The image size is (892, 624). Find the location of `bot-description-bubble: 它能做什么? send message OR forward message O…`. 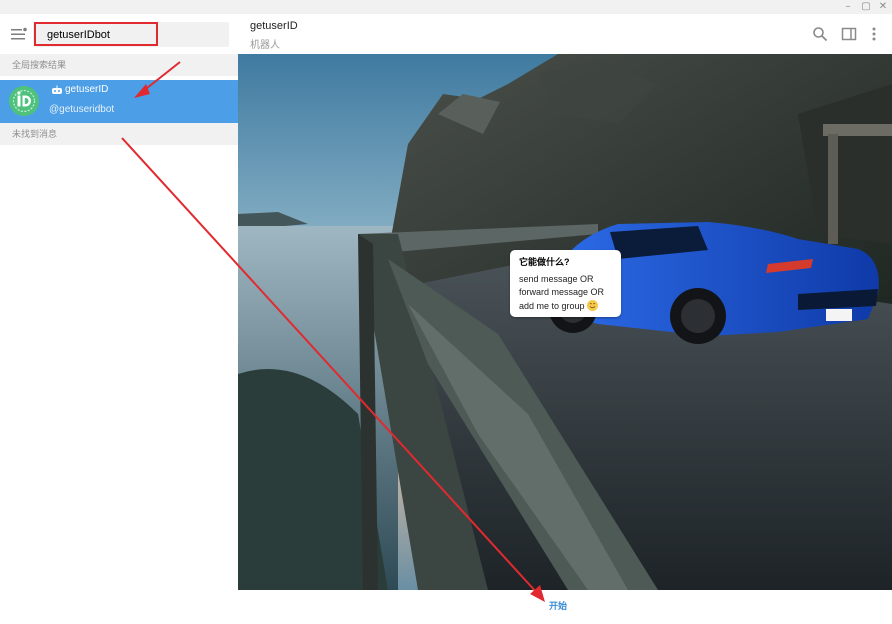

bot-description-bubble: 它能做什么? send message OR forward message O… is located at coordinates (565, 283).